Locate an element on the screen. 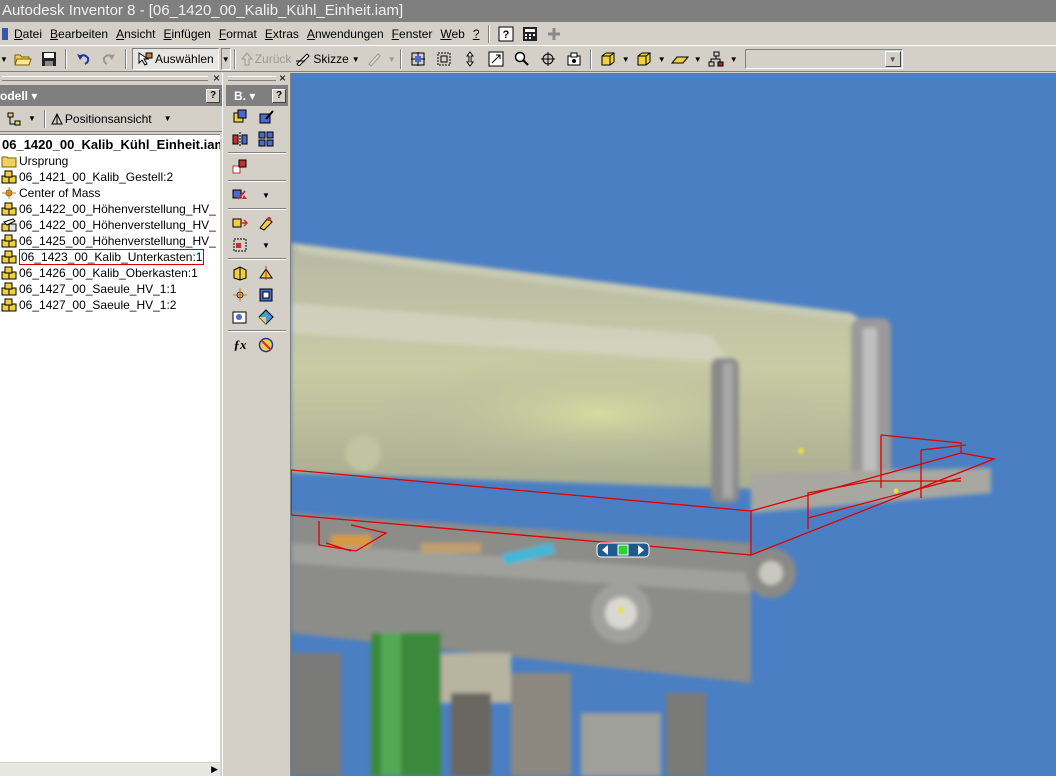 The image size is (1056, 776). work-plane-icon is located at coordinates (240, 273).